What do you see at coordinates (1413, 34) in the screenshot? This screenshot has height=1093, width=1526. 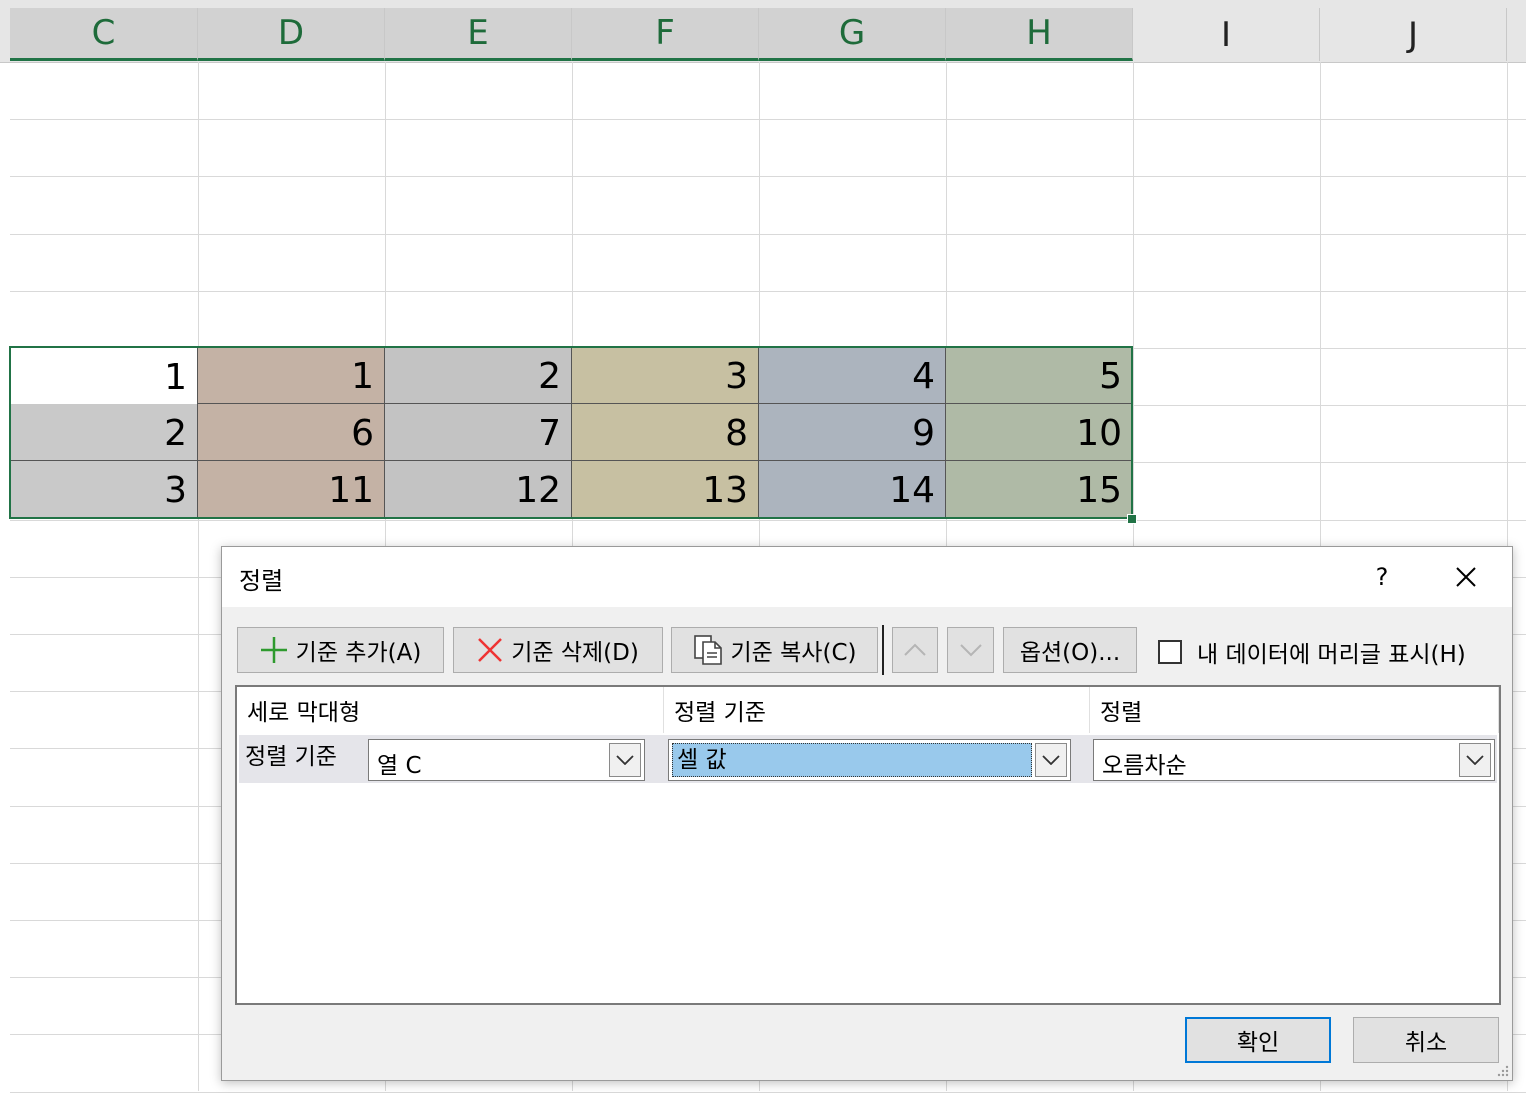 I see `column-header-j: J` at bounding box center [1413, 34].